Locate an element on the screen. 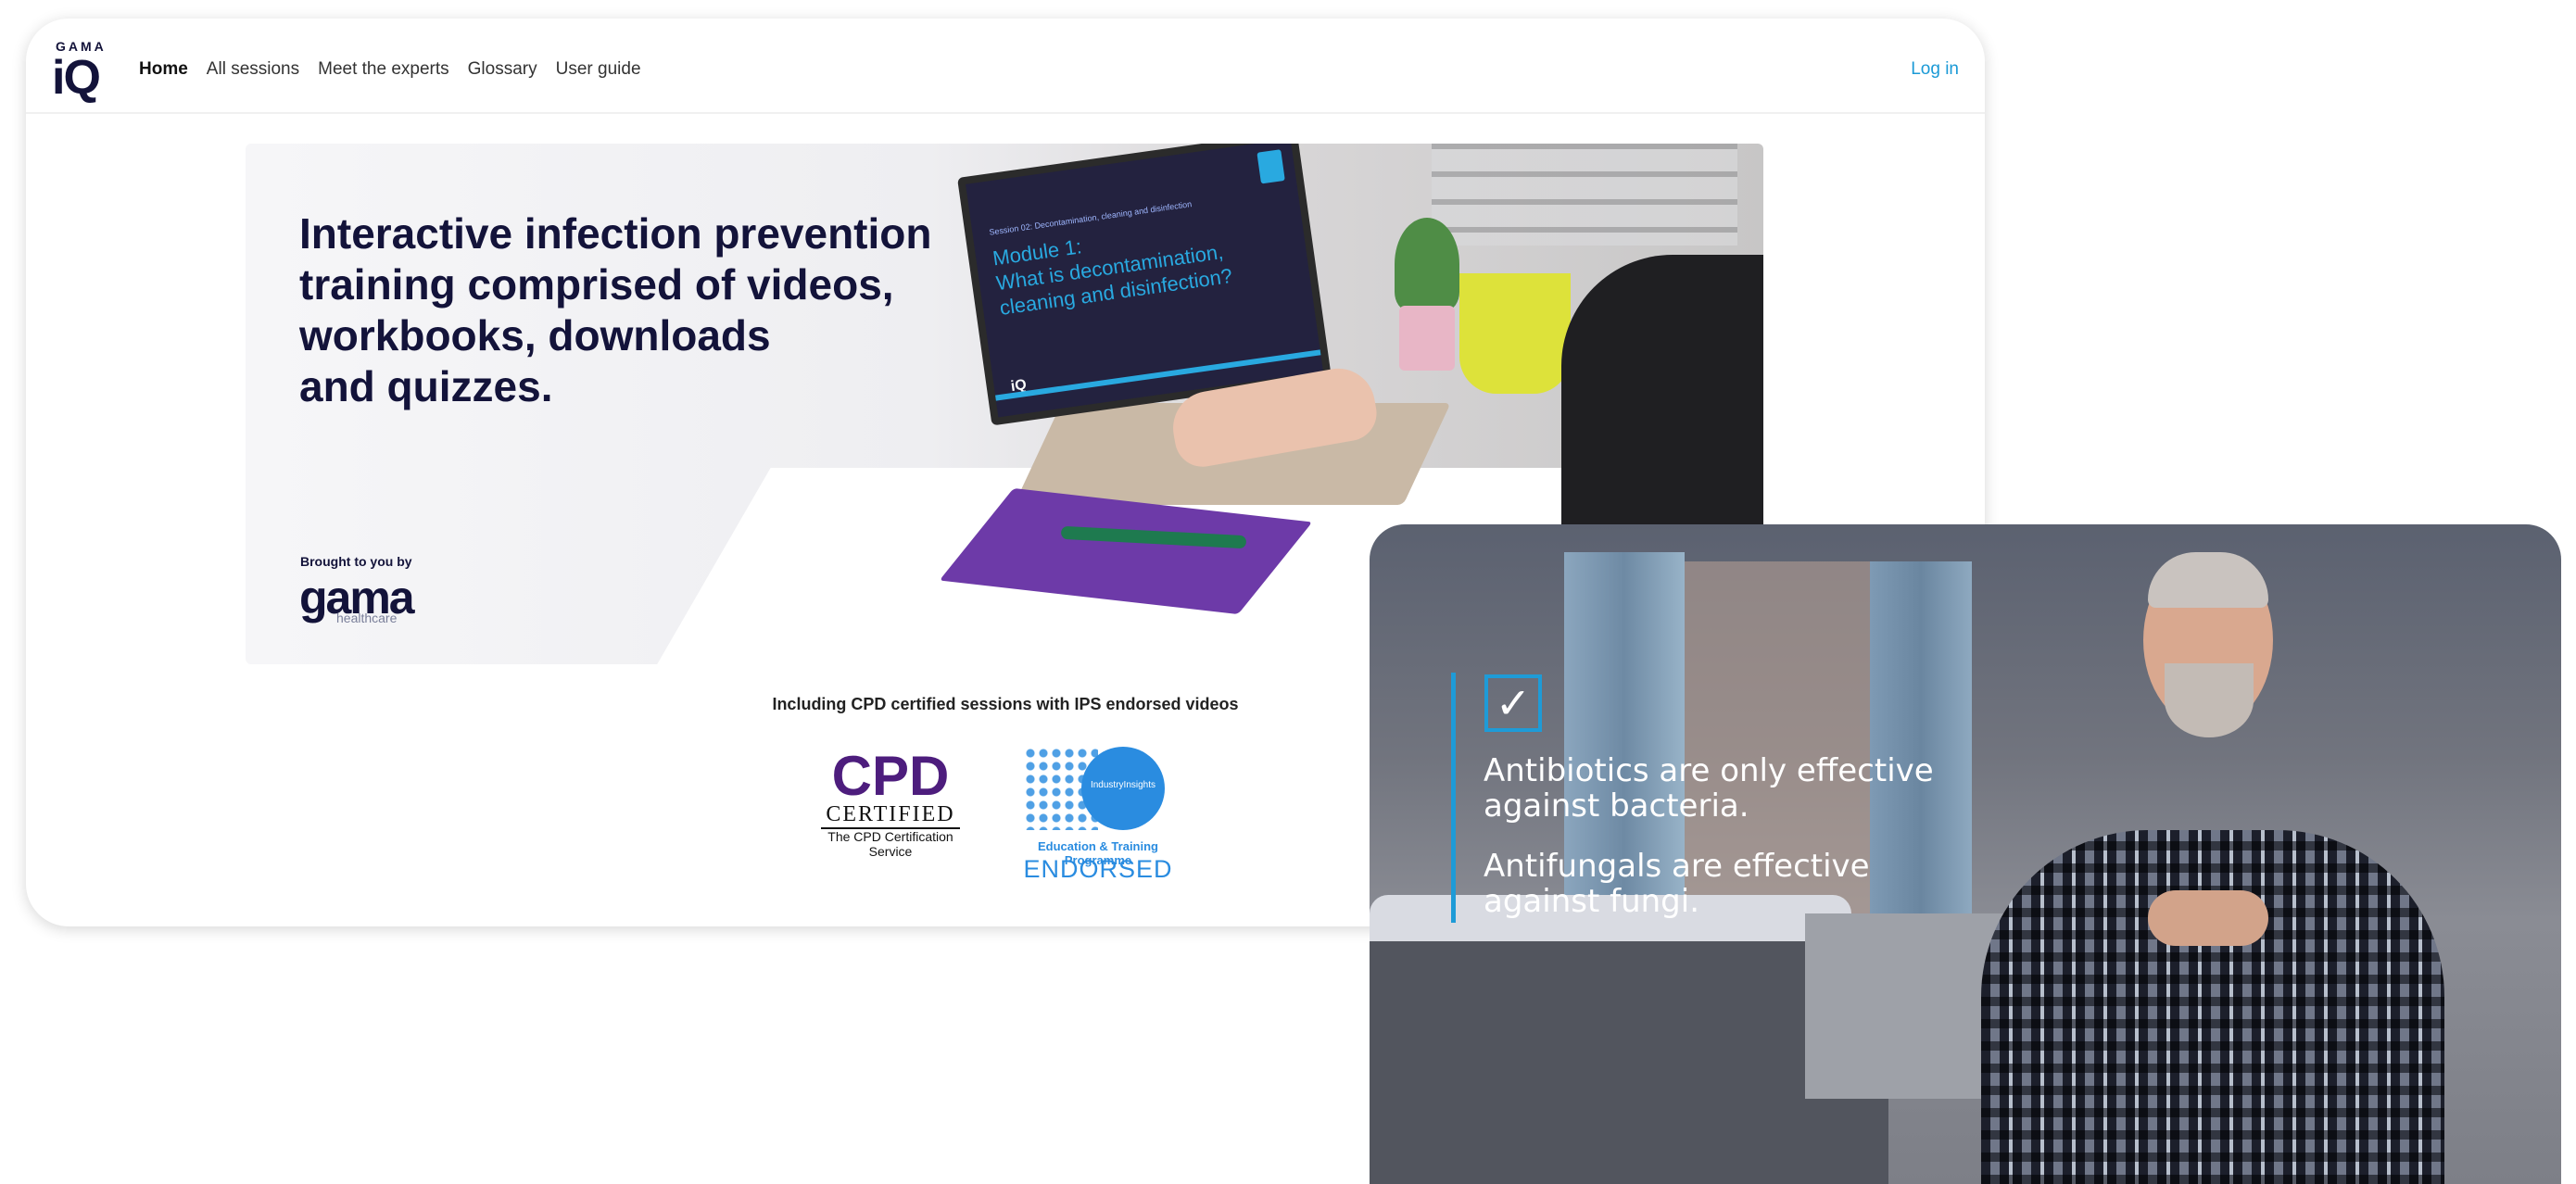  caption-line-2: Antifungals are effective against fungi. is located at coordinates (1677, 884).